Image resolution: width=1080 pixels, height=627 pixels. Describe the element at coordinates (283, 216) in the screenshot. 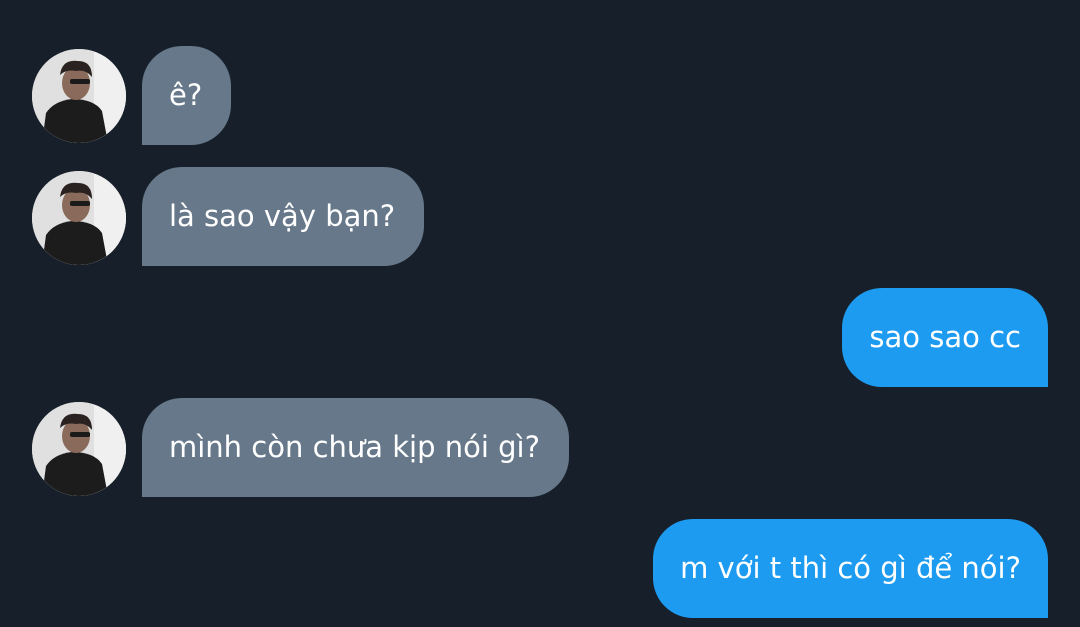

I see `message-bubble-incoming: là sao vậy bạn?` at that location.